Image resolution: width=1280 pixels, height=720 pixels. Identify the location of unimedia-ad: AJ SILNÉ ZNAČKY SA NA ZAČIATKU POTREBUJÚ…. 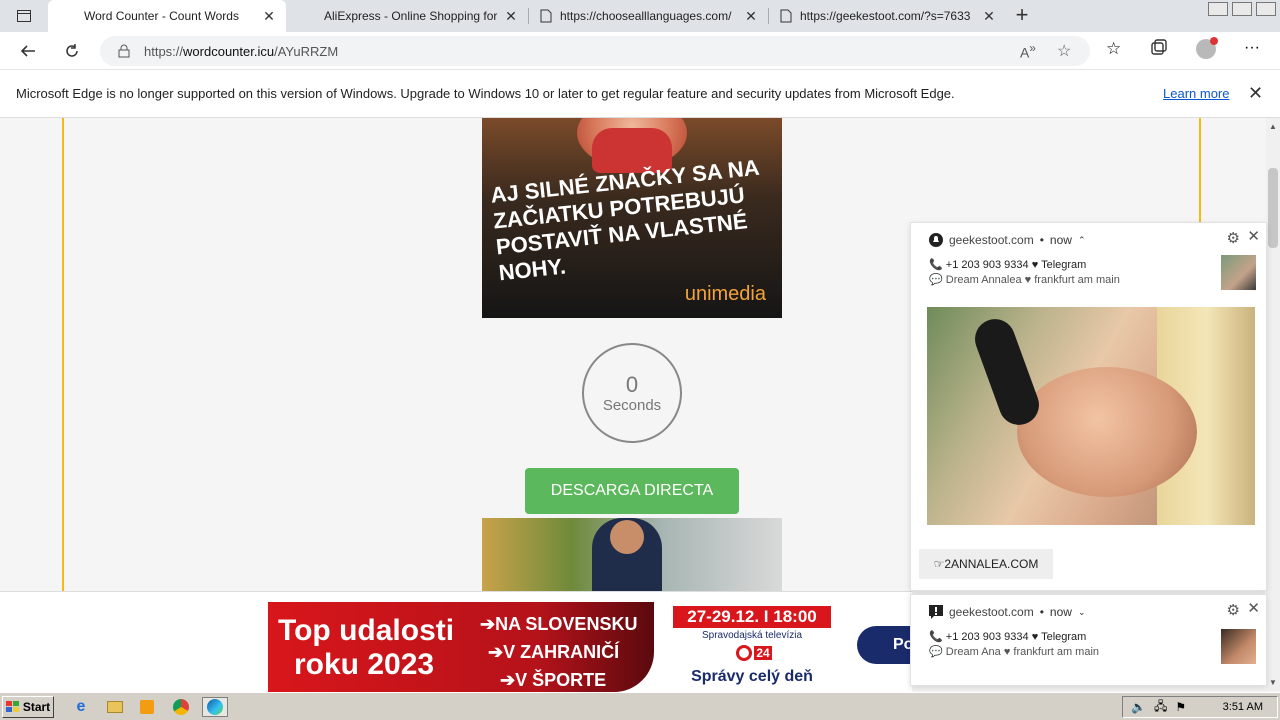
(632, 218).